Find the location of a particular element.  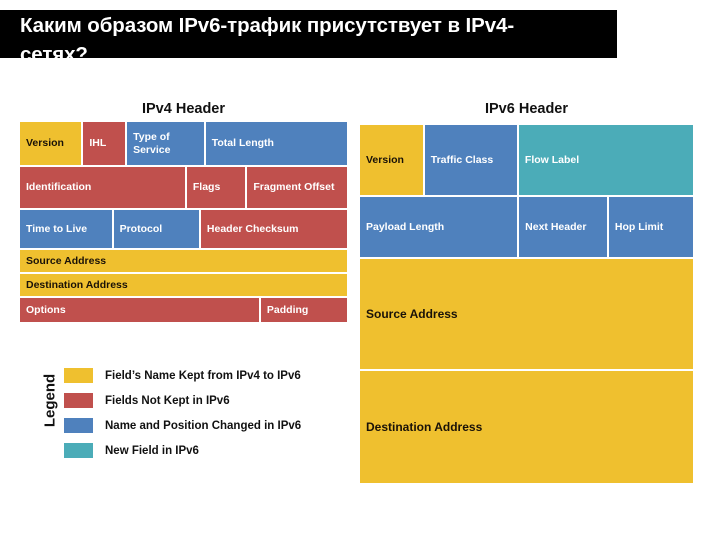

ipv4-row: Version IHL Type of Service Total Length is located at coordinates (183, 143).